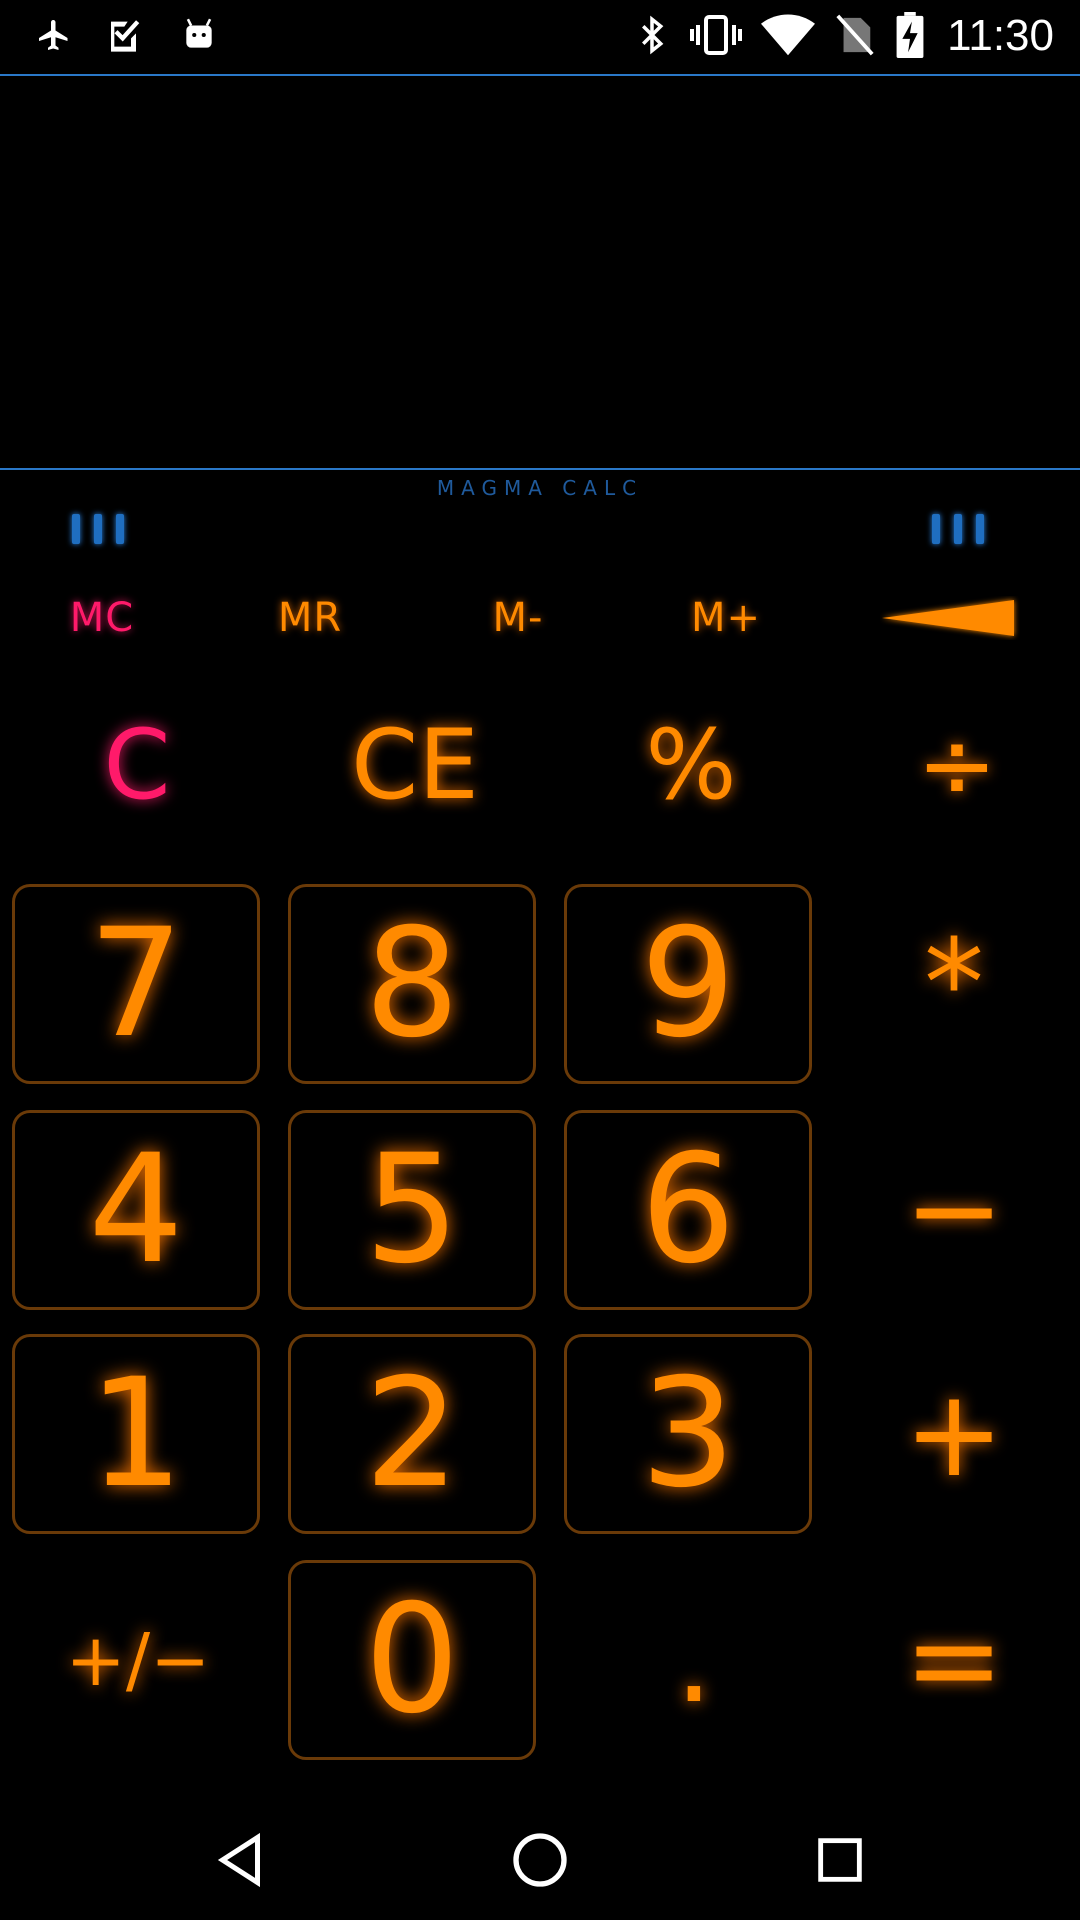 The height and width of the screenshot is (1920, 1080). Describe the element at coordinates (126, 35) in the screenshot. I see `checklist-icon` at that location.